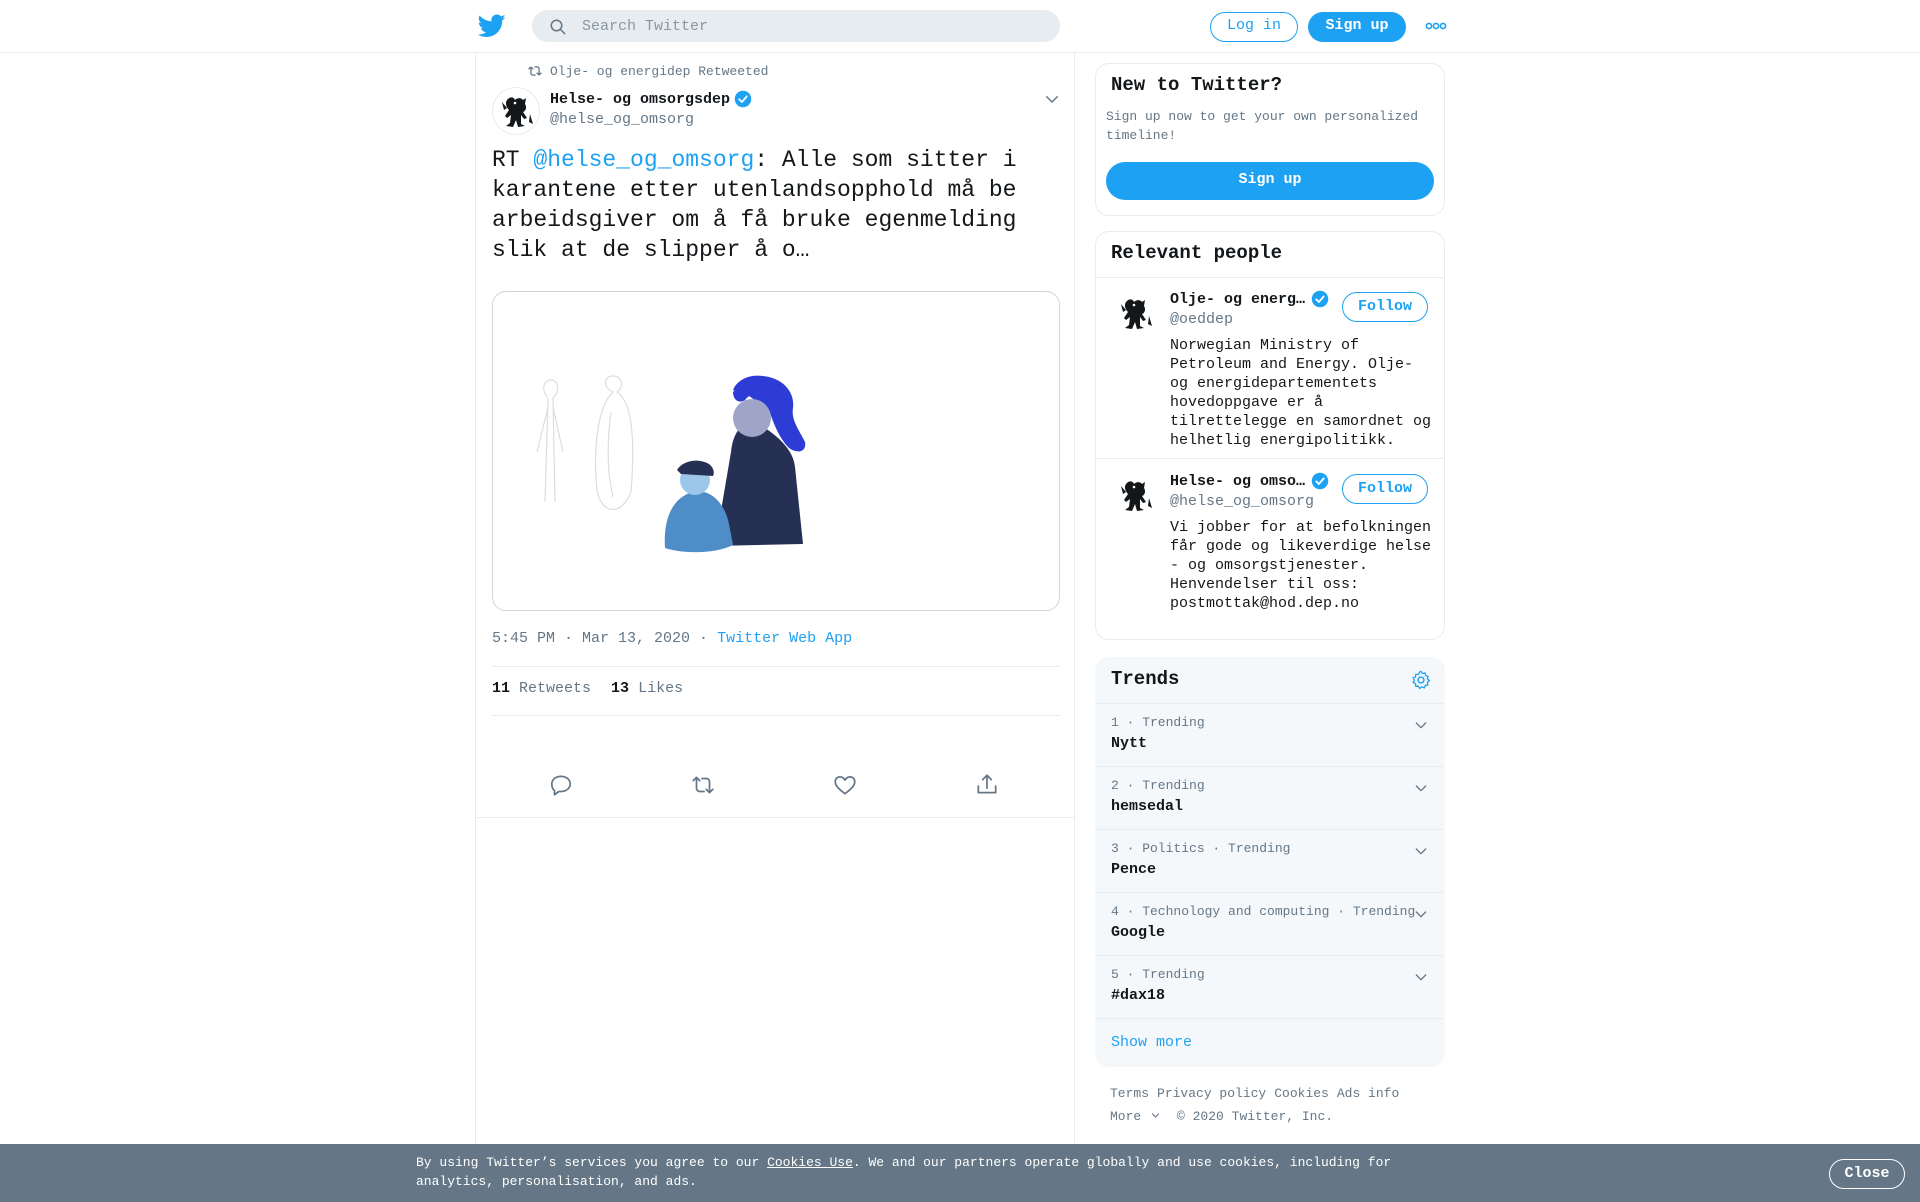 Image resolution: width=1920 pixels, height=1202 pixels. I want to click on mention-link: @helse_og_omsorg, so click(643, 160).